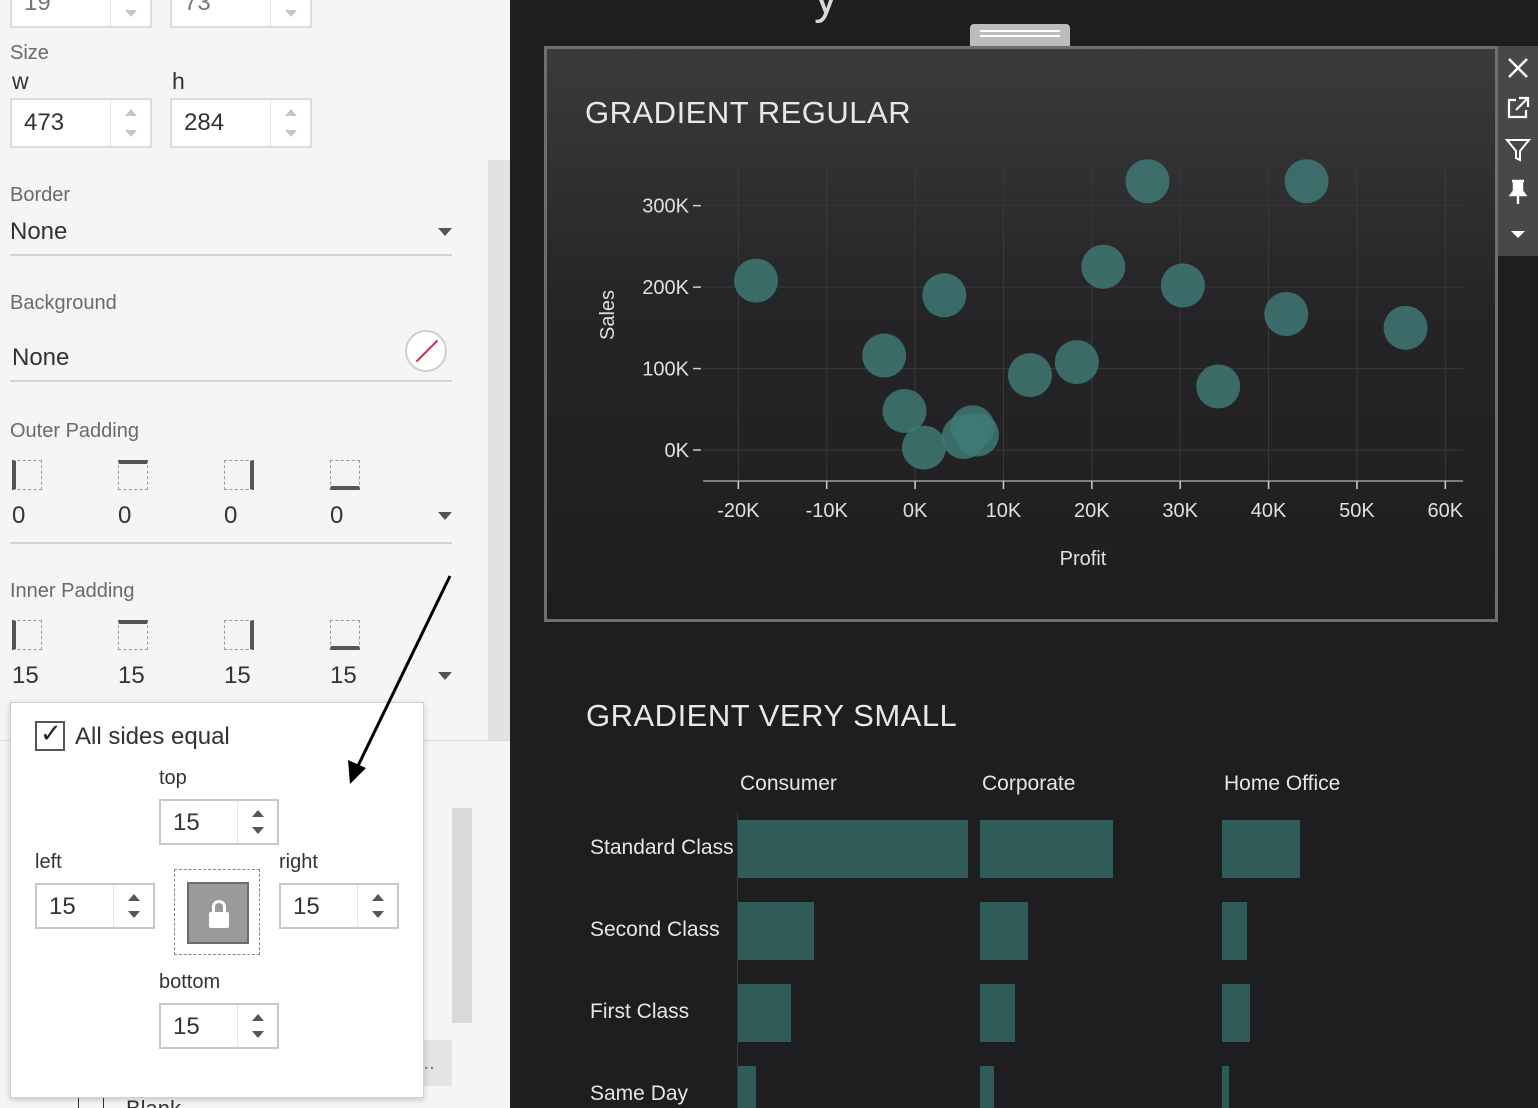 The height and width of the screenshot is (1108, 1538). What do you see at coordinates (50, 735) in the screenshot?
I see `all-sides-equal-checkbox: ✓` at bounding box center [50, 735].